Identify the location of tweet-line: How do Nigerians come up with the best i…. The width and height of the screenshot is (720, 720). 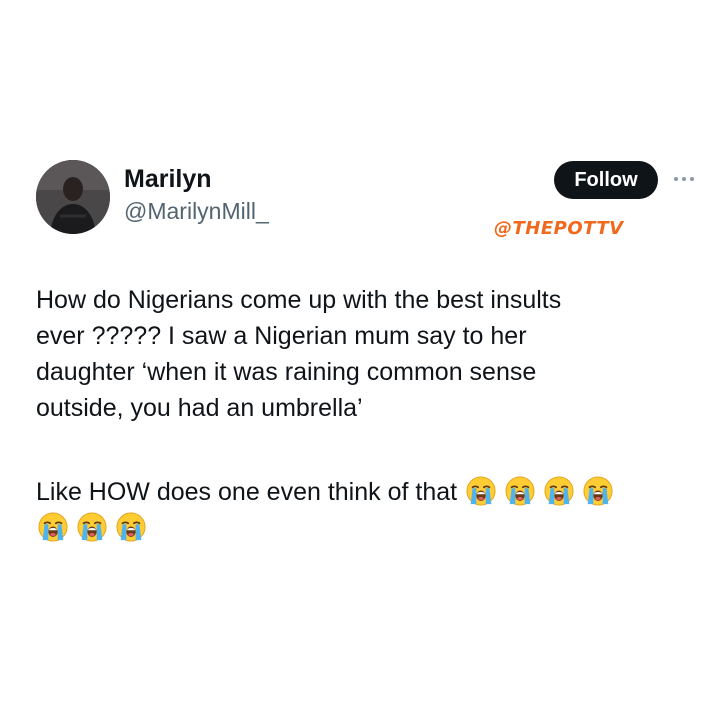
(299, 300).